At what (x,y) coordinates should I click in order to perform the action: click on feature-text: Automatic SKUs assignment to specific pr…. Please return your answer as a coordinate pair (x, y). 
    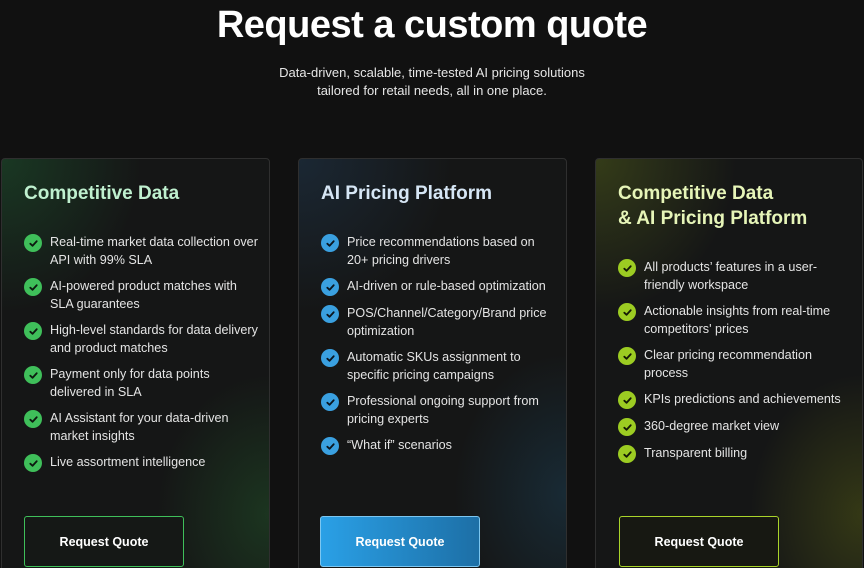
    Looking at the image, I should click on (434, 366).